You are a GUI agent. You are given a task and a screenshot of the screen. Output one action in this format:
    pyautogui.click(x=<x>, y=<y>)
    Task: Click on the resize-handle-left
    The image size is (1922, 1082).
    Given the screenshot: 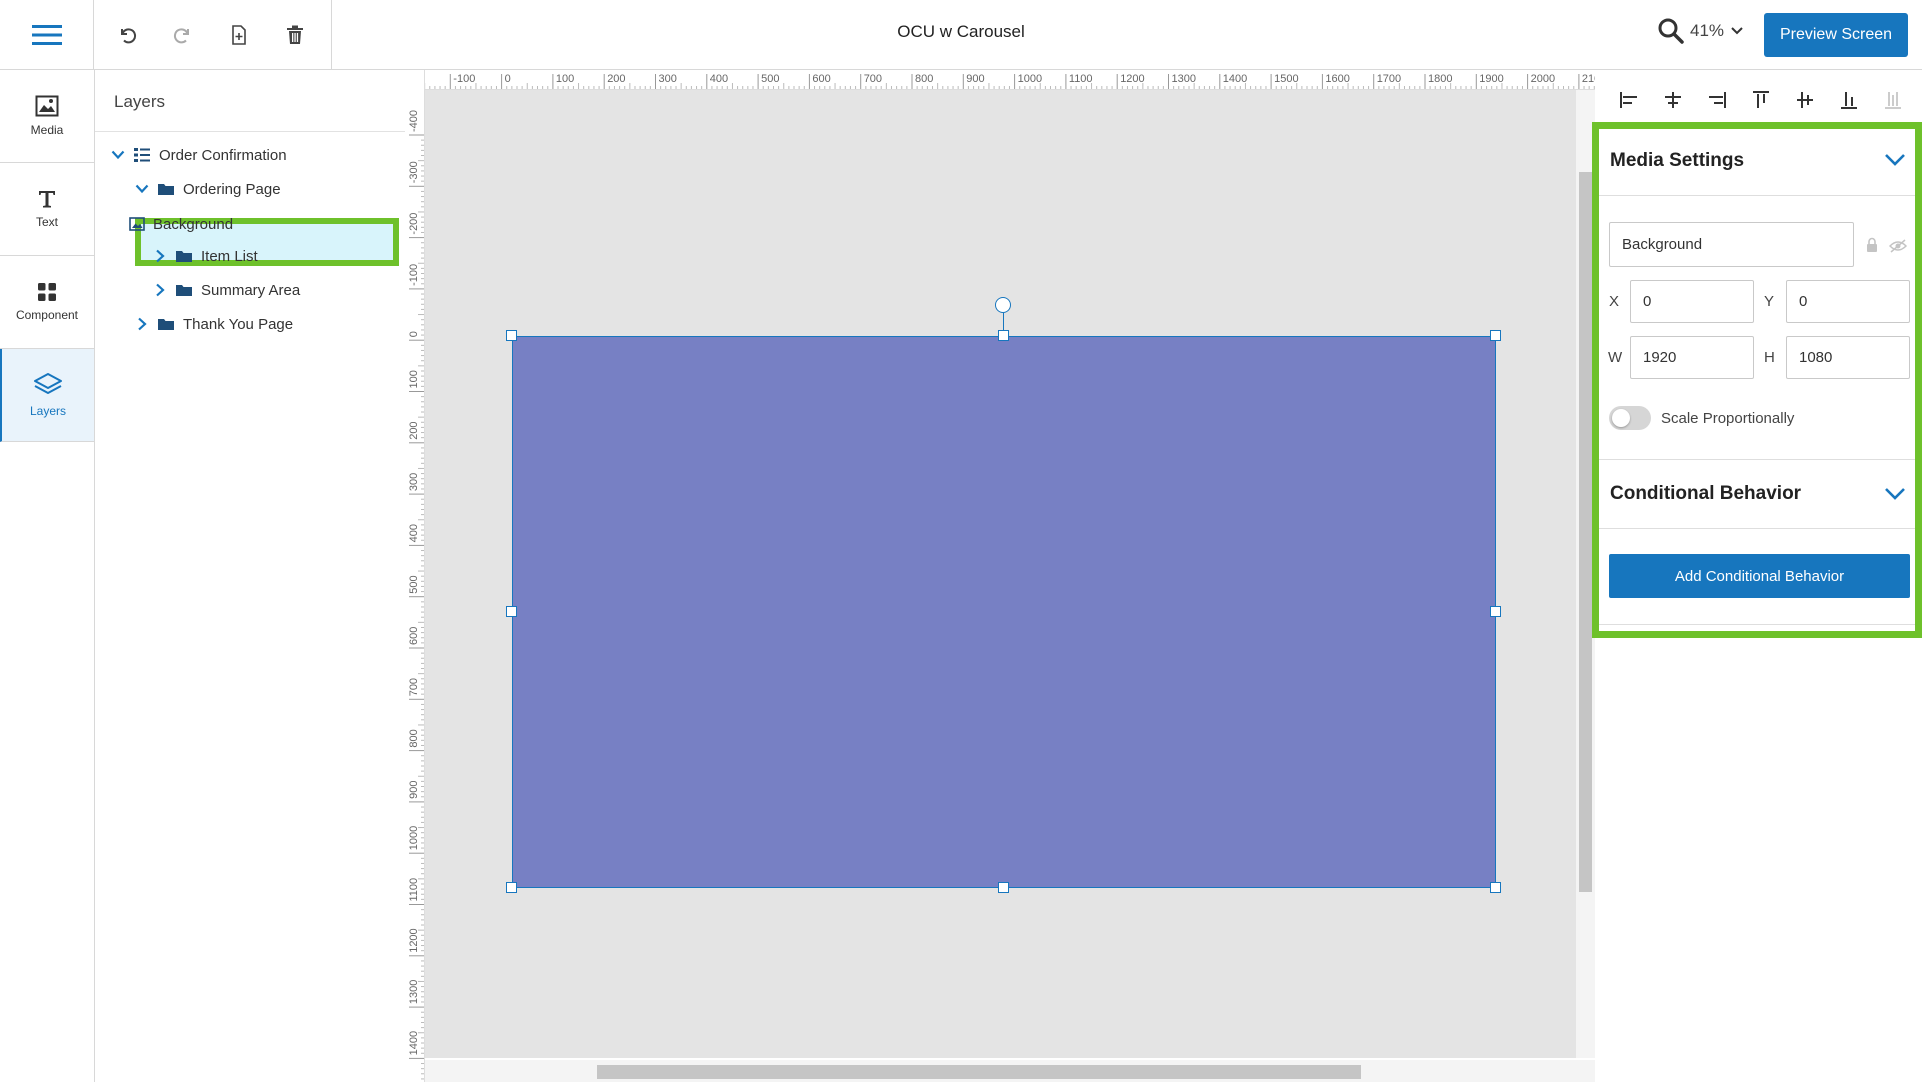 What is the action you would take?
    pyautogui.click(x=511, y=611)
    